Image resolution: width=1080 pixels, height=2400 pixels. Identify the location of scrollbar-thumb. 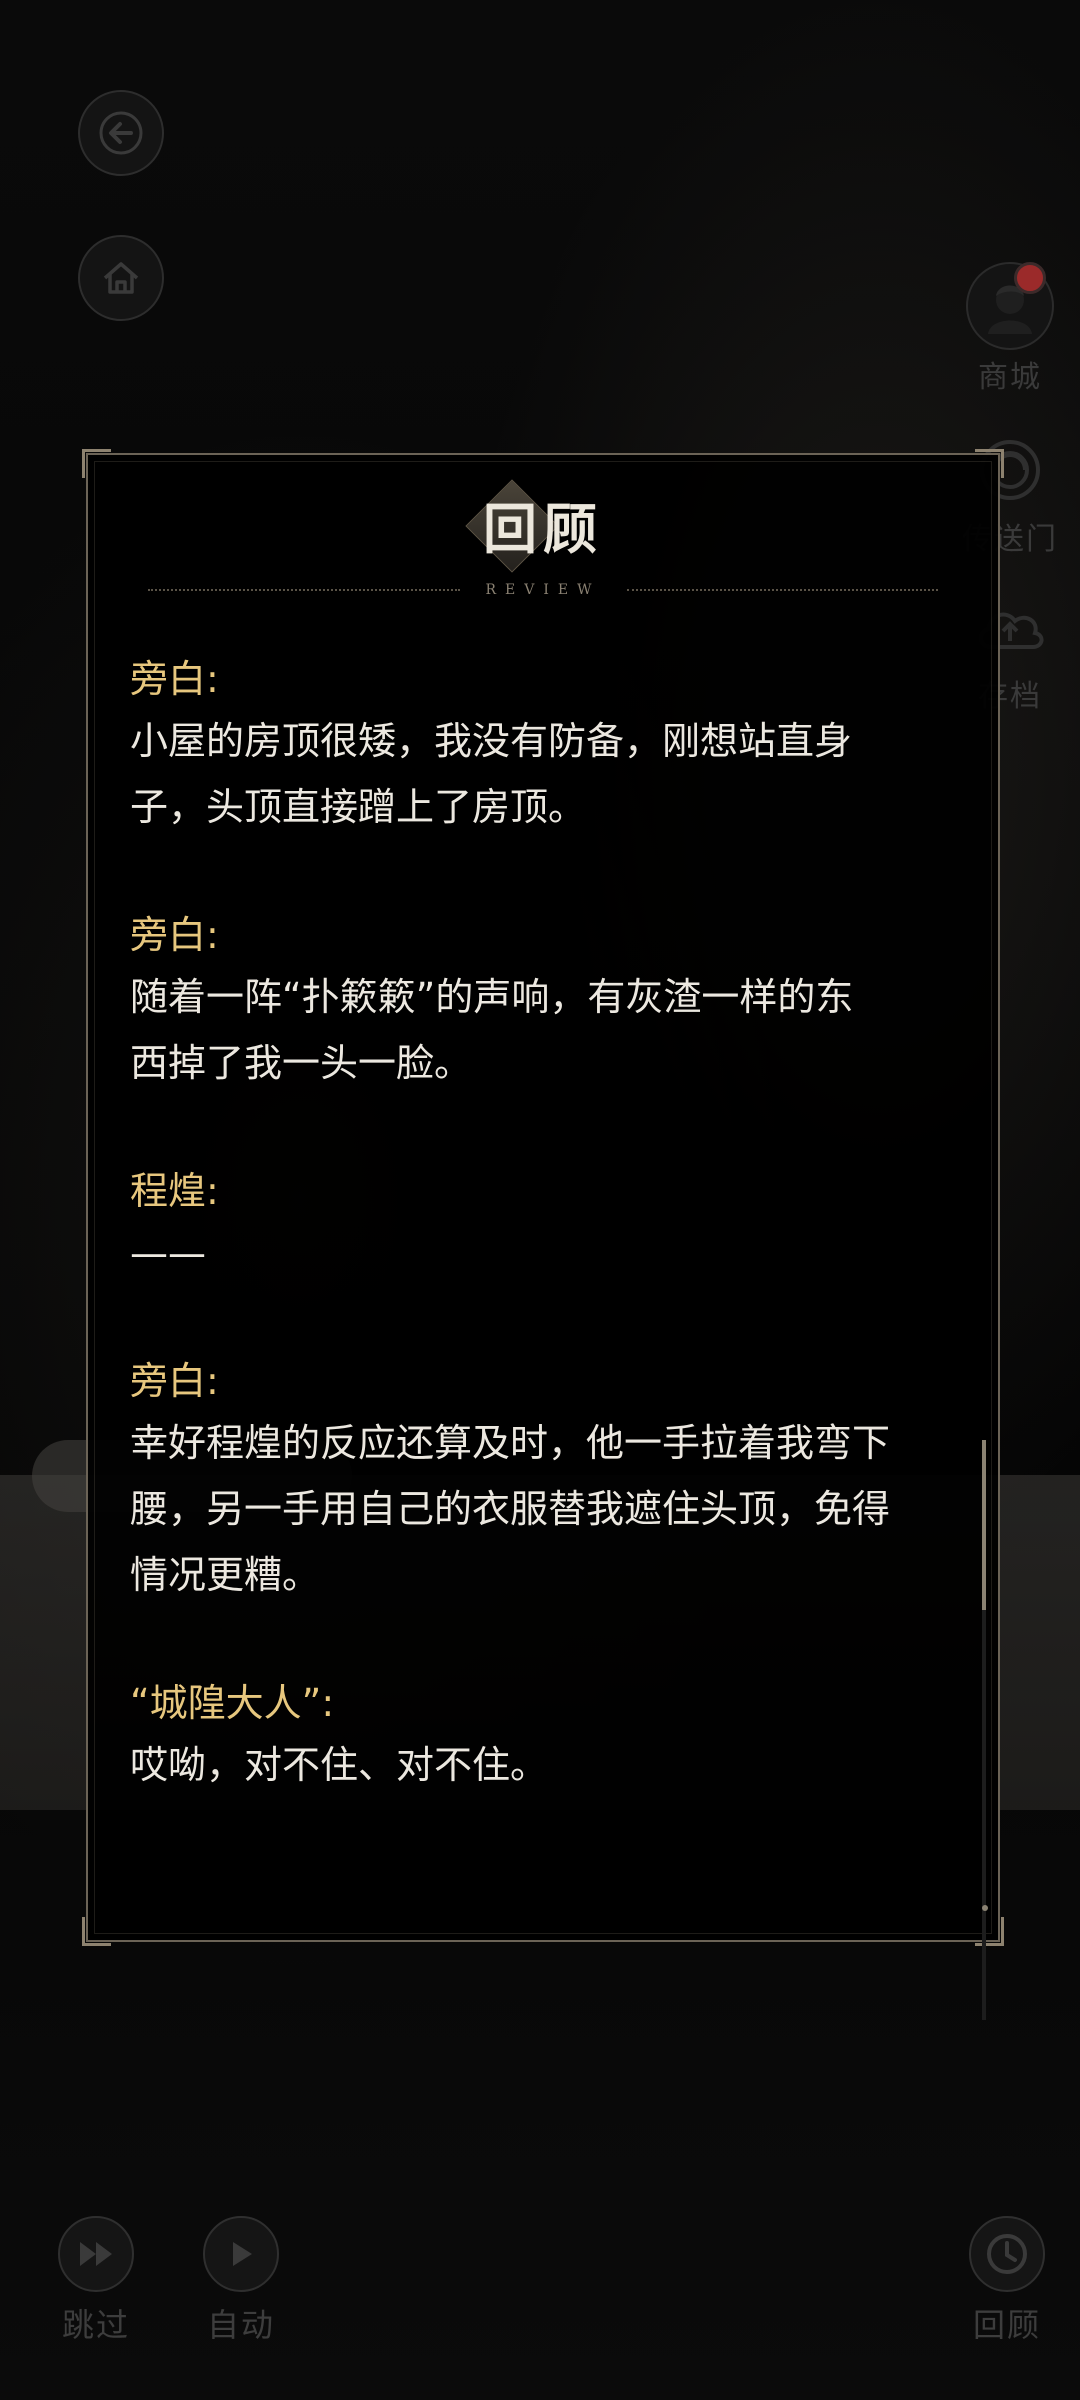
(984, 1525).